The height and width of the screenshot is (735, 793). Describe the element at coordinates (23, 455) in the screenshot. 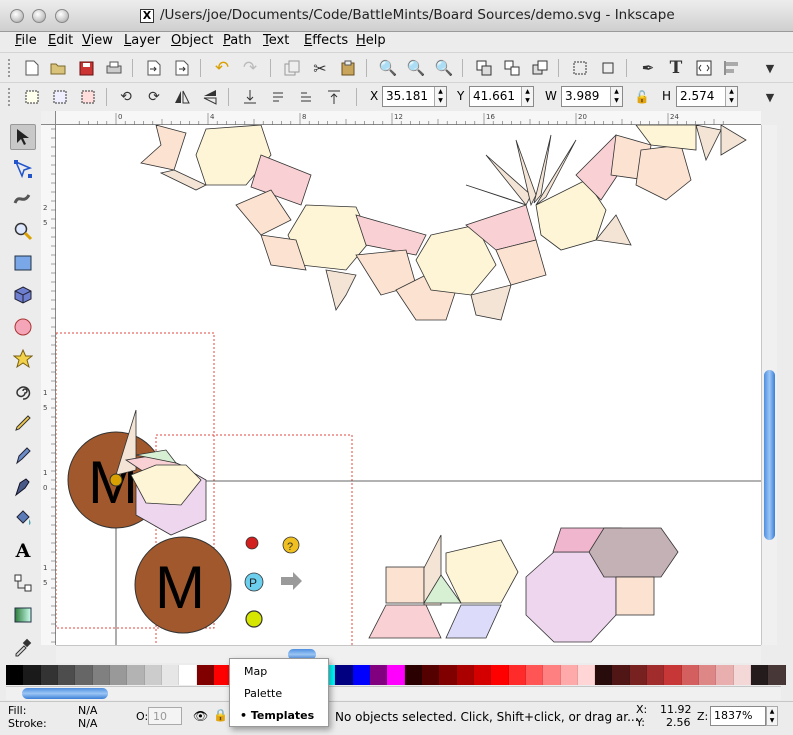

I see `pen-tool-icon` at that location.